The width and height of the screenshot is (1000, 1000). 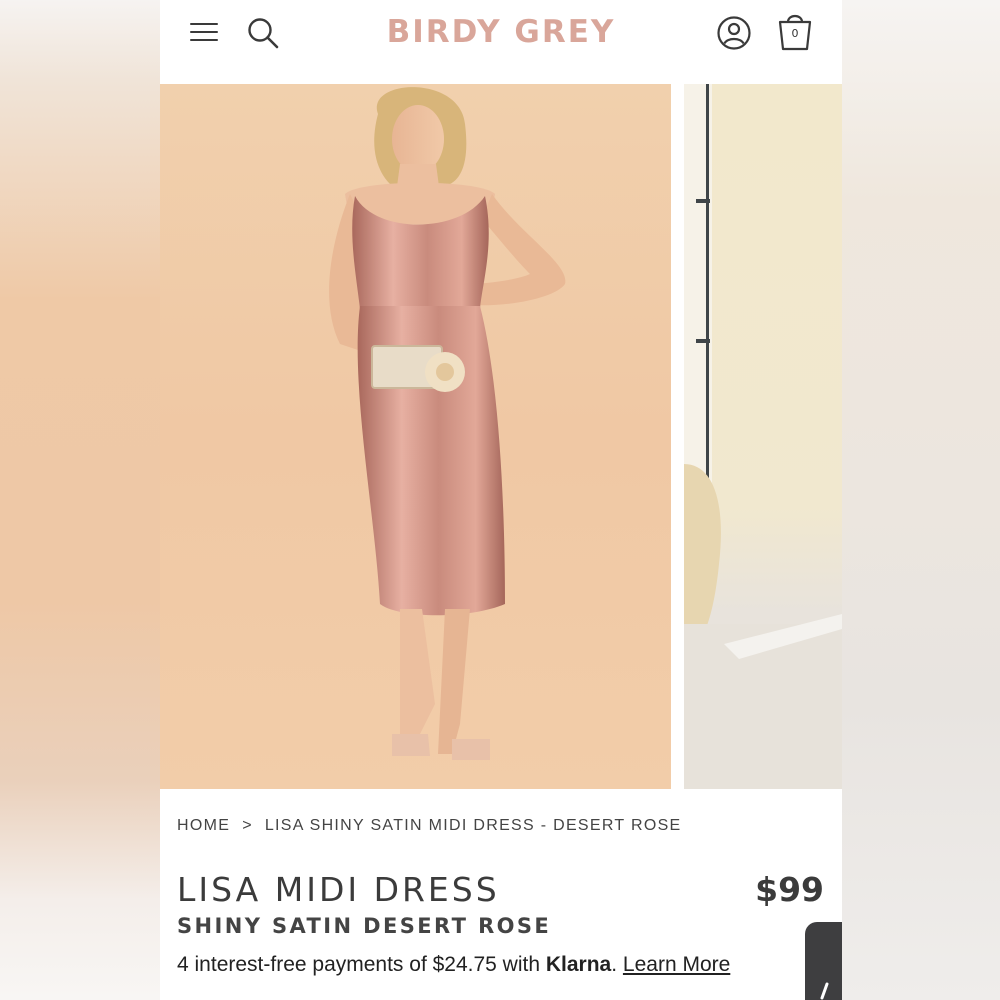 I want to click on product-photo-room-scene, so click(x=763, y=436).